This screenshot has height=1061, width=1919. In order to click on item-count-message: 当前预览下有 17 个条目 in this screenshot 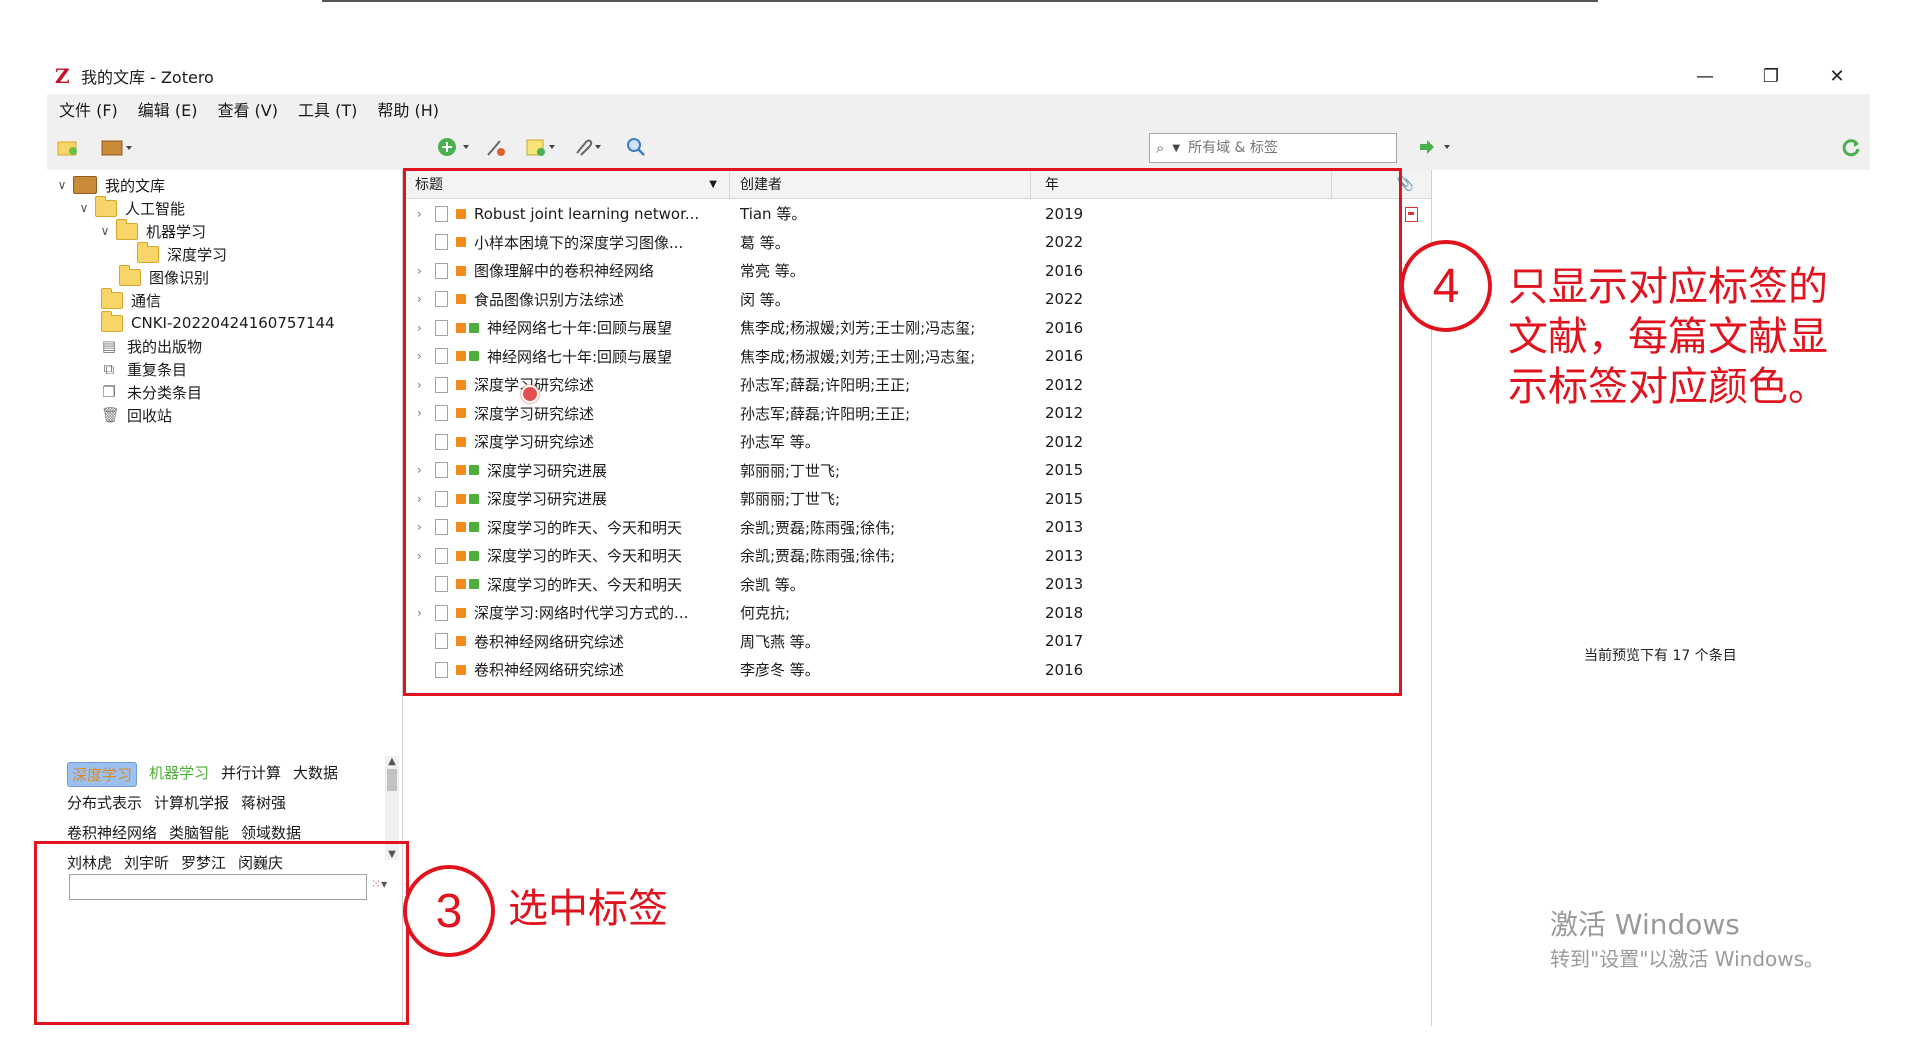, I will do `click(1660, 656)`.